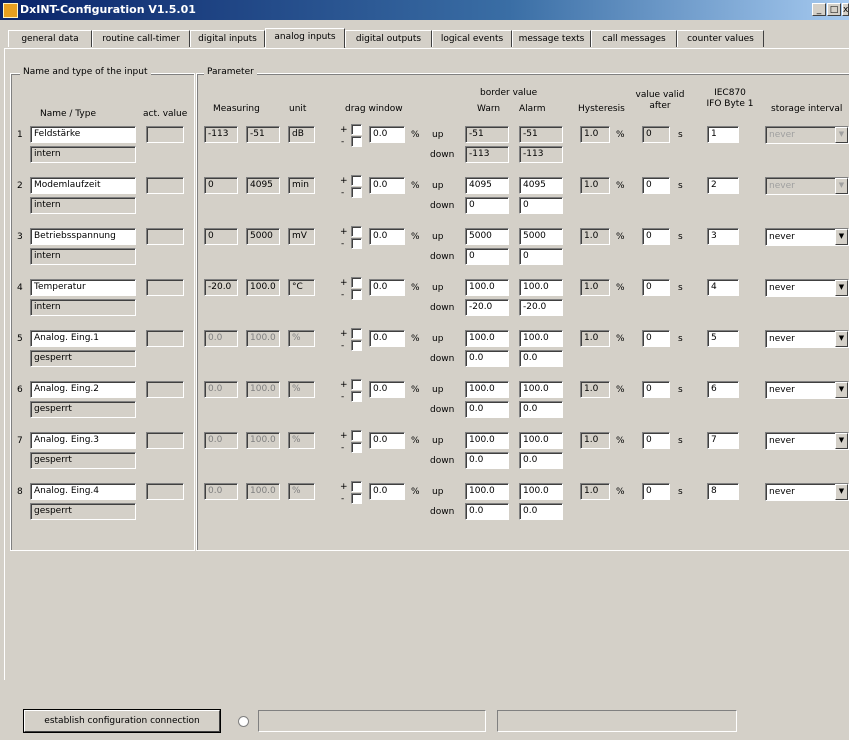  Describe the element at coordinates (723, 440) in the screenshot. I see `iec-ifo-byte-field: 7` at that location.